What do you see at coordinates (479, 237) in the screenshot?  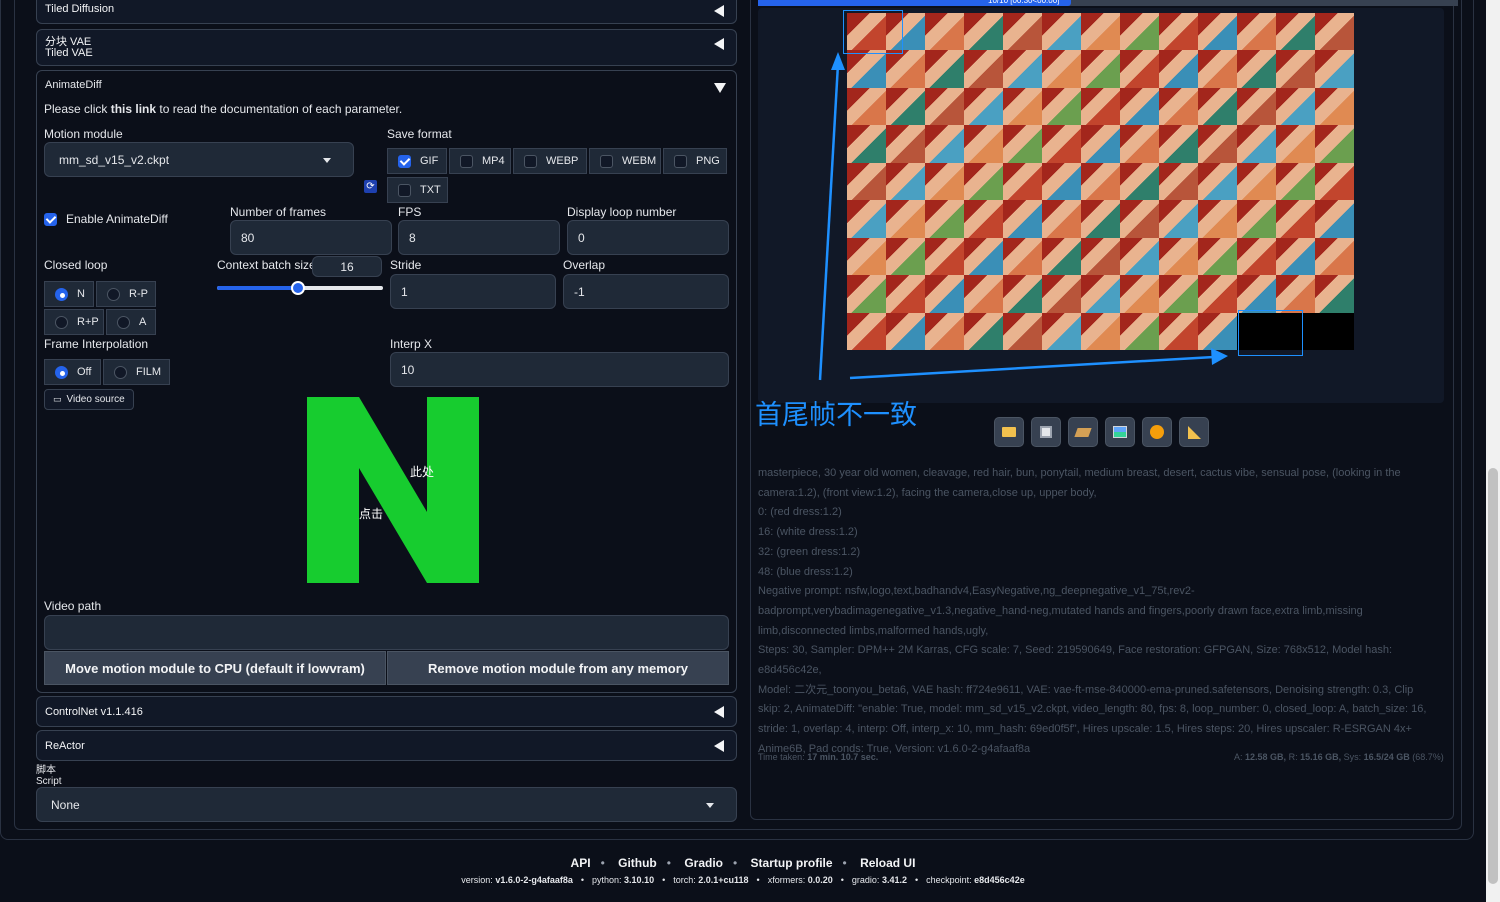 I see `fps-input: 8` at bounding box center [479, 237].